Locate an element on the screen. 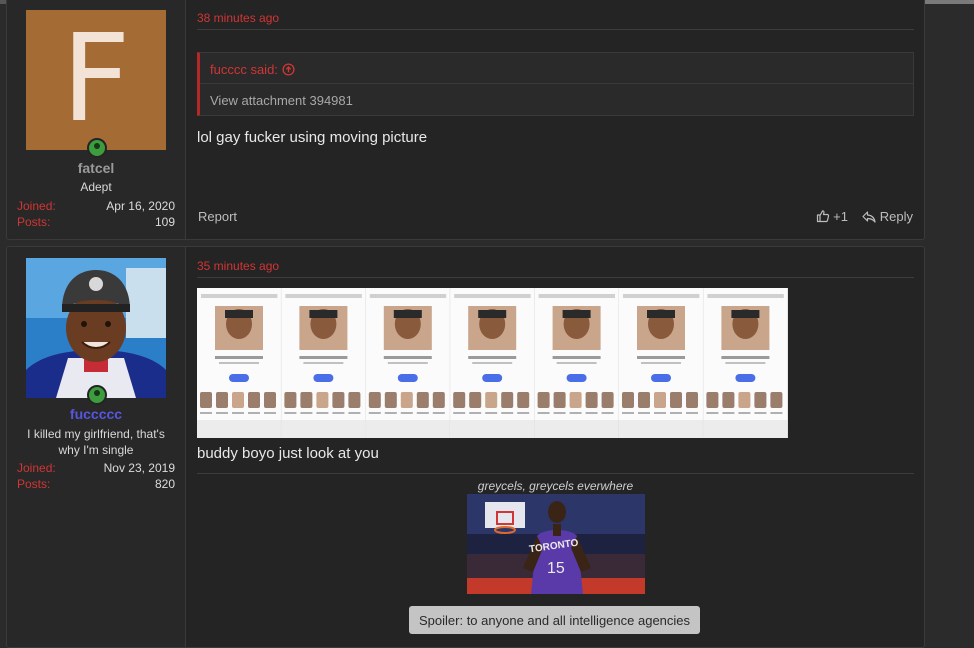 This screenshot has height=648, width=974. avatar is located at coordinates (96, 328).